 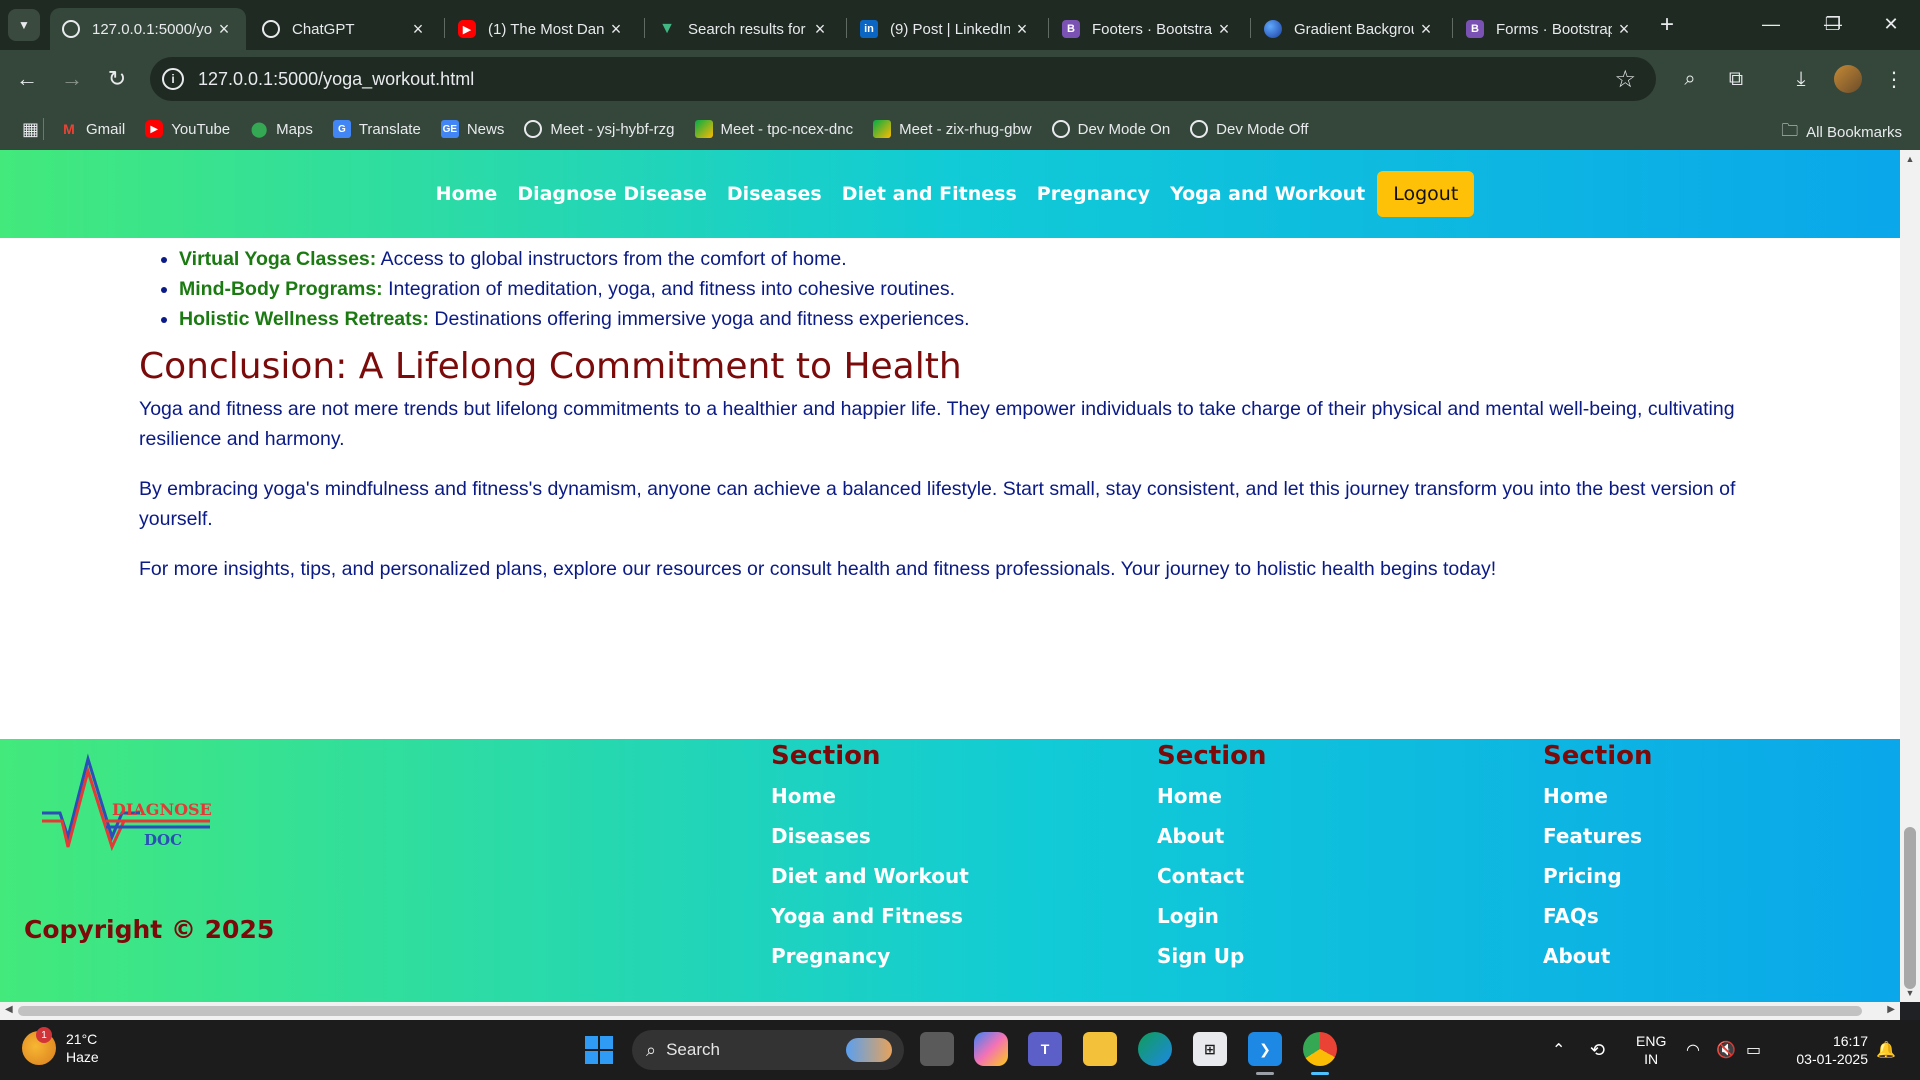 What do you see at coordinates (27, 79) in the screenshot?
I see `back-button: ←` at bounding box center [27, 79].